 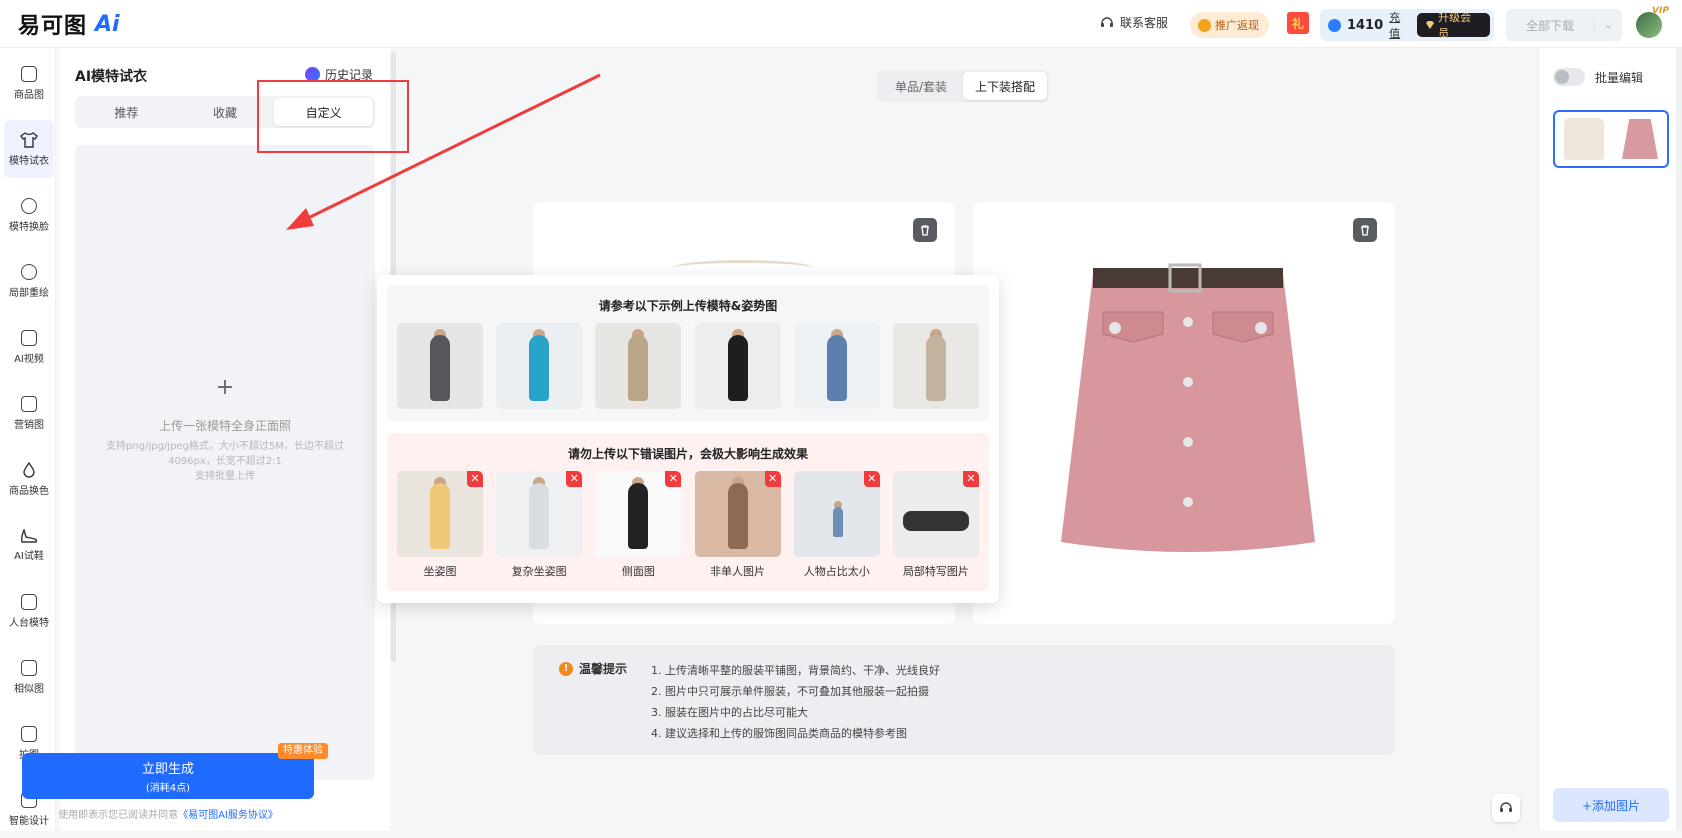 What do you see at coordinates (638, 571) in the screenshot?
I see `bad-example-label: 侧面图` at bounding box center [638, 571].